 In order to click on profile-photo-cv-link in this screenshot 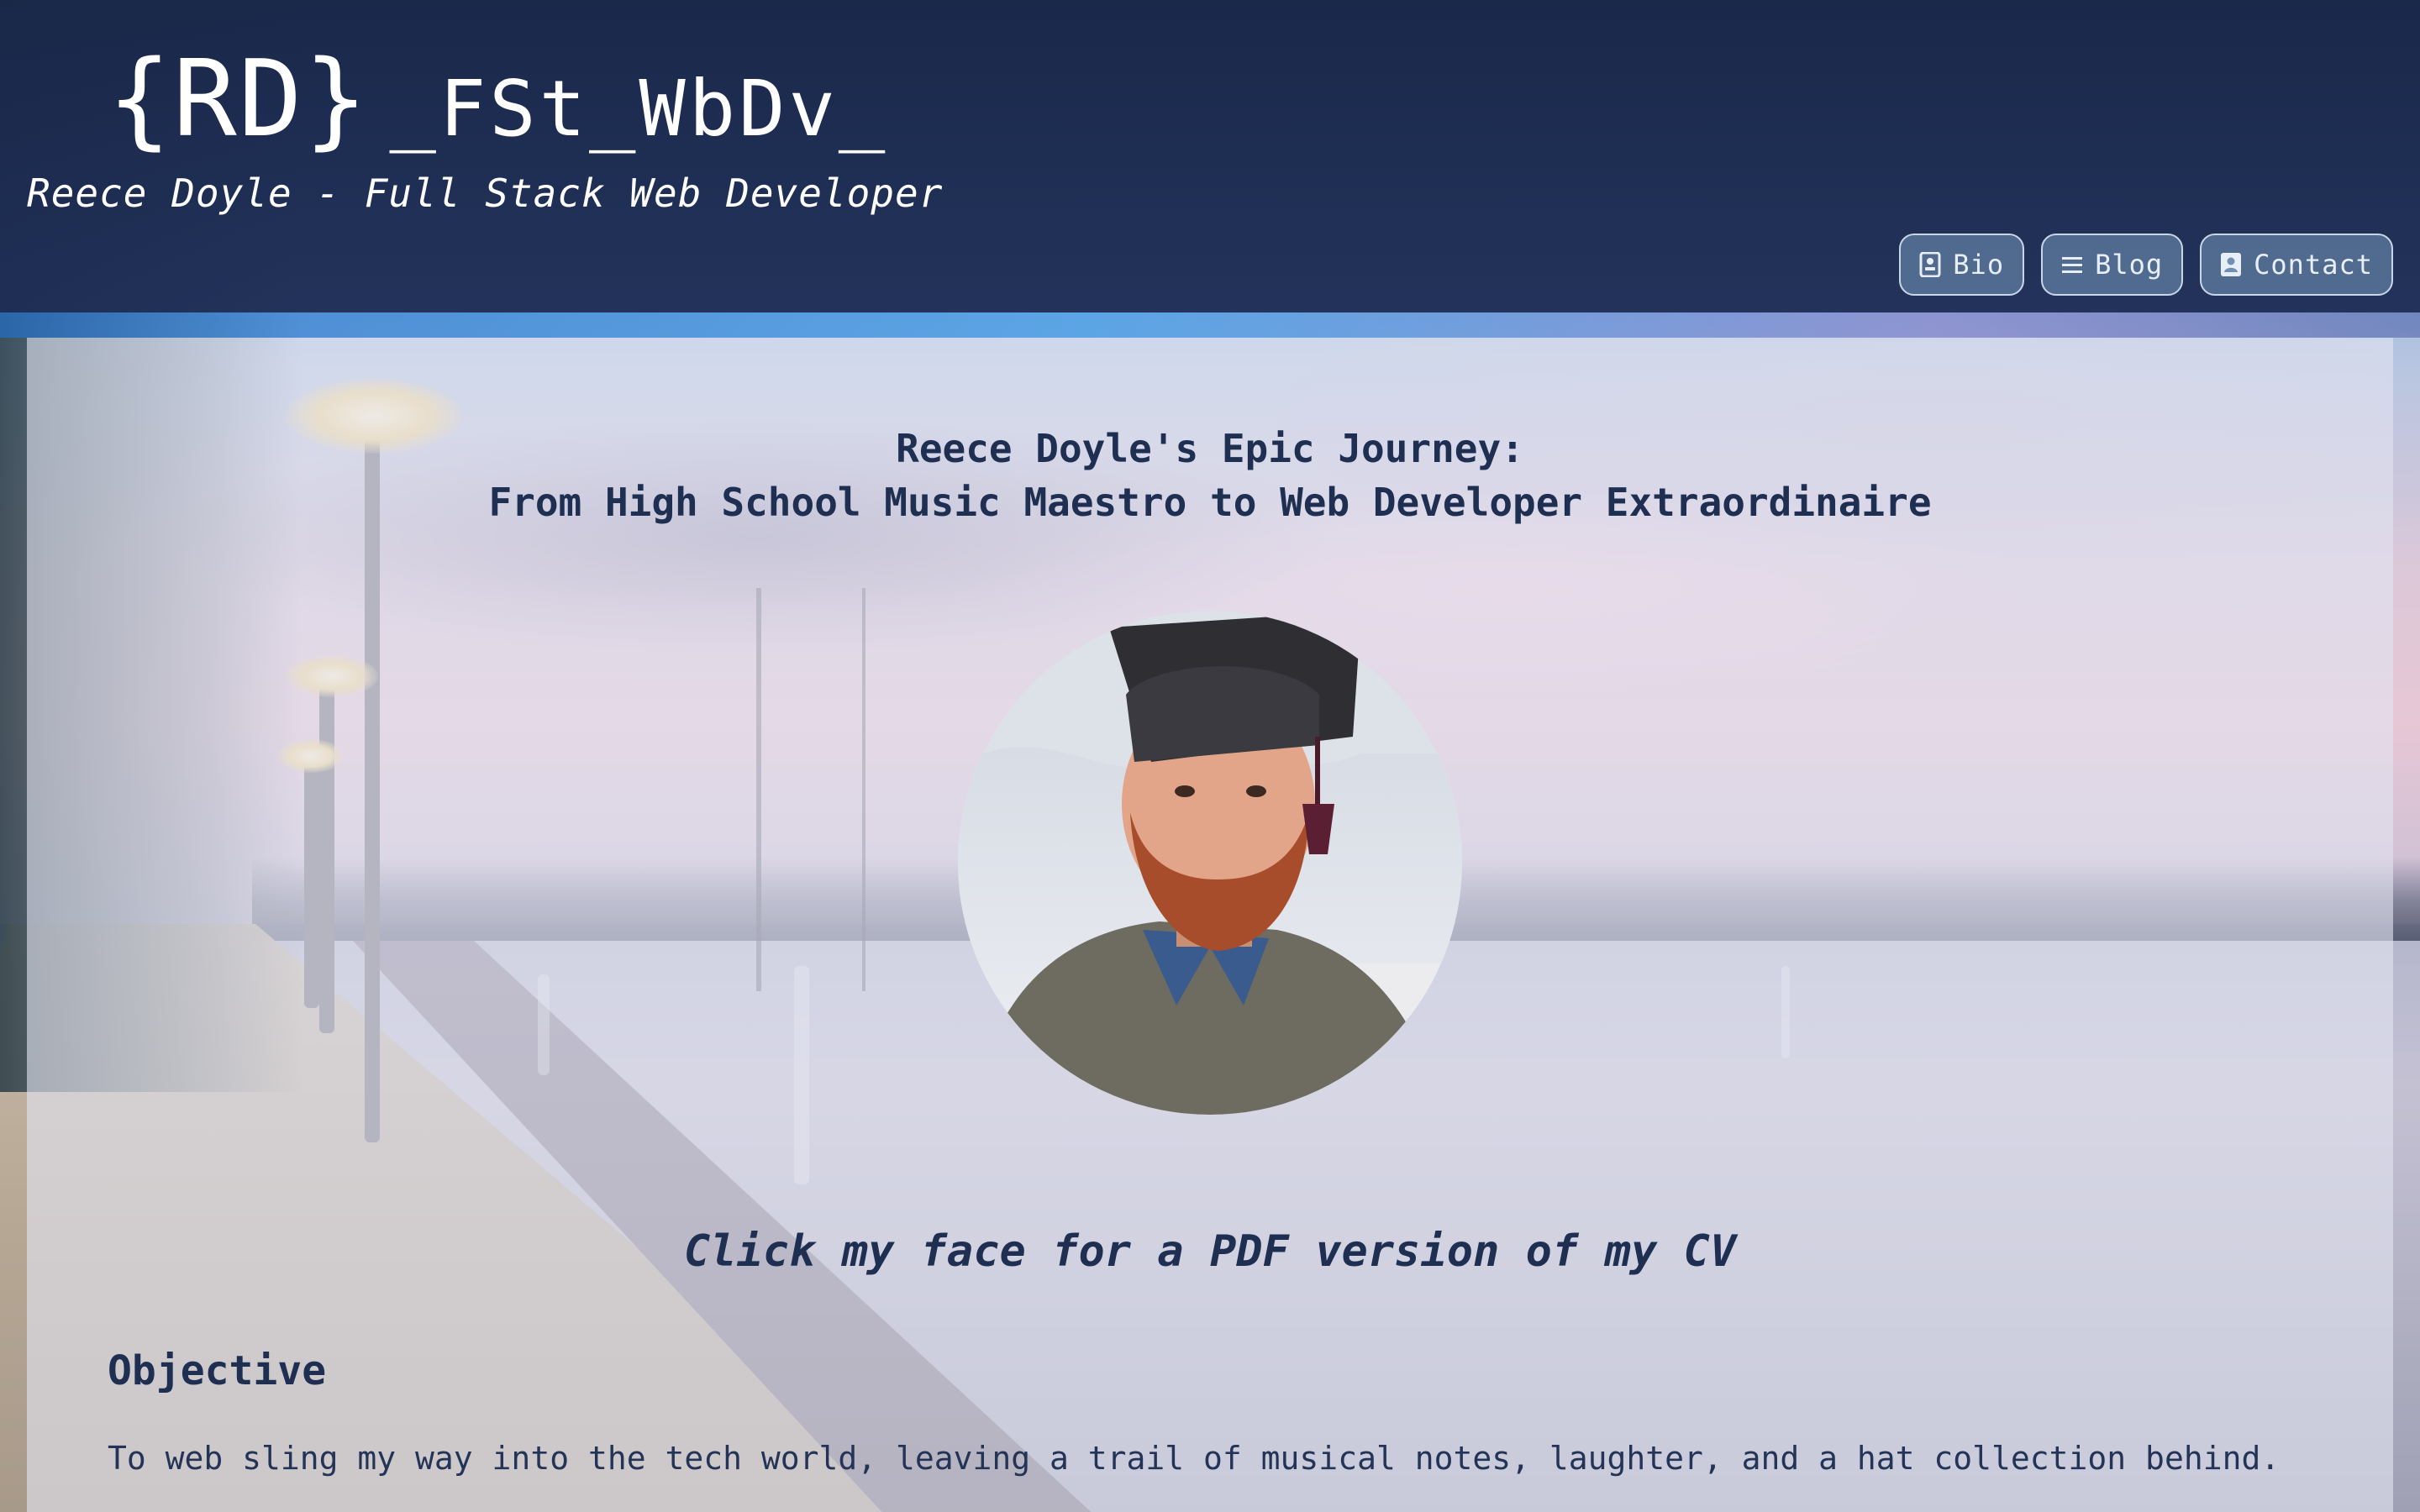, I will do `click(1210, 863)`.